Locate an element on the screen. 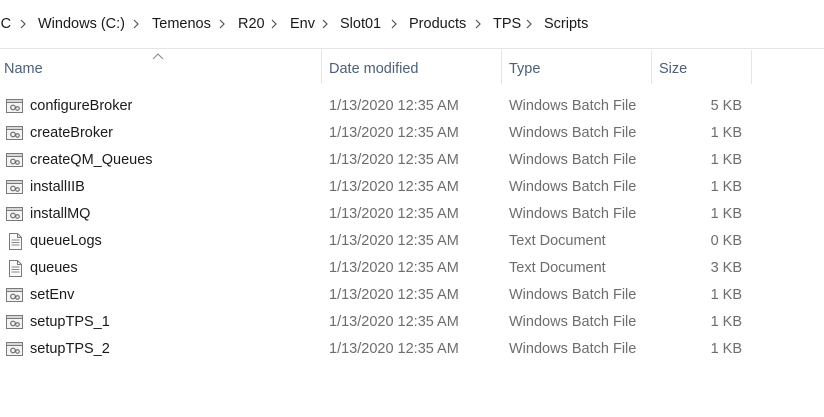 The width and height of the screenshot is (824, 417). column-header-date-modified: Date modified is located at coordinates (414, 68).